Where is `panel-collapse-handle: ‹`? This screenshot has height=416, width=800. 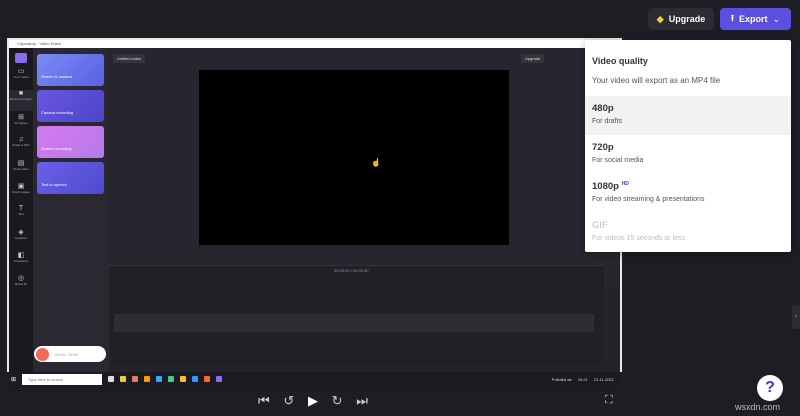 panel-collapse-handle: ‹ is located at coordinates (796, 317).